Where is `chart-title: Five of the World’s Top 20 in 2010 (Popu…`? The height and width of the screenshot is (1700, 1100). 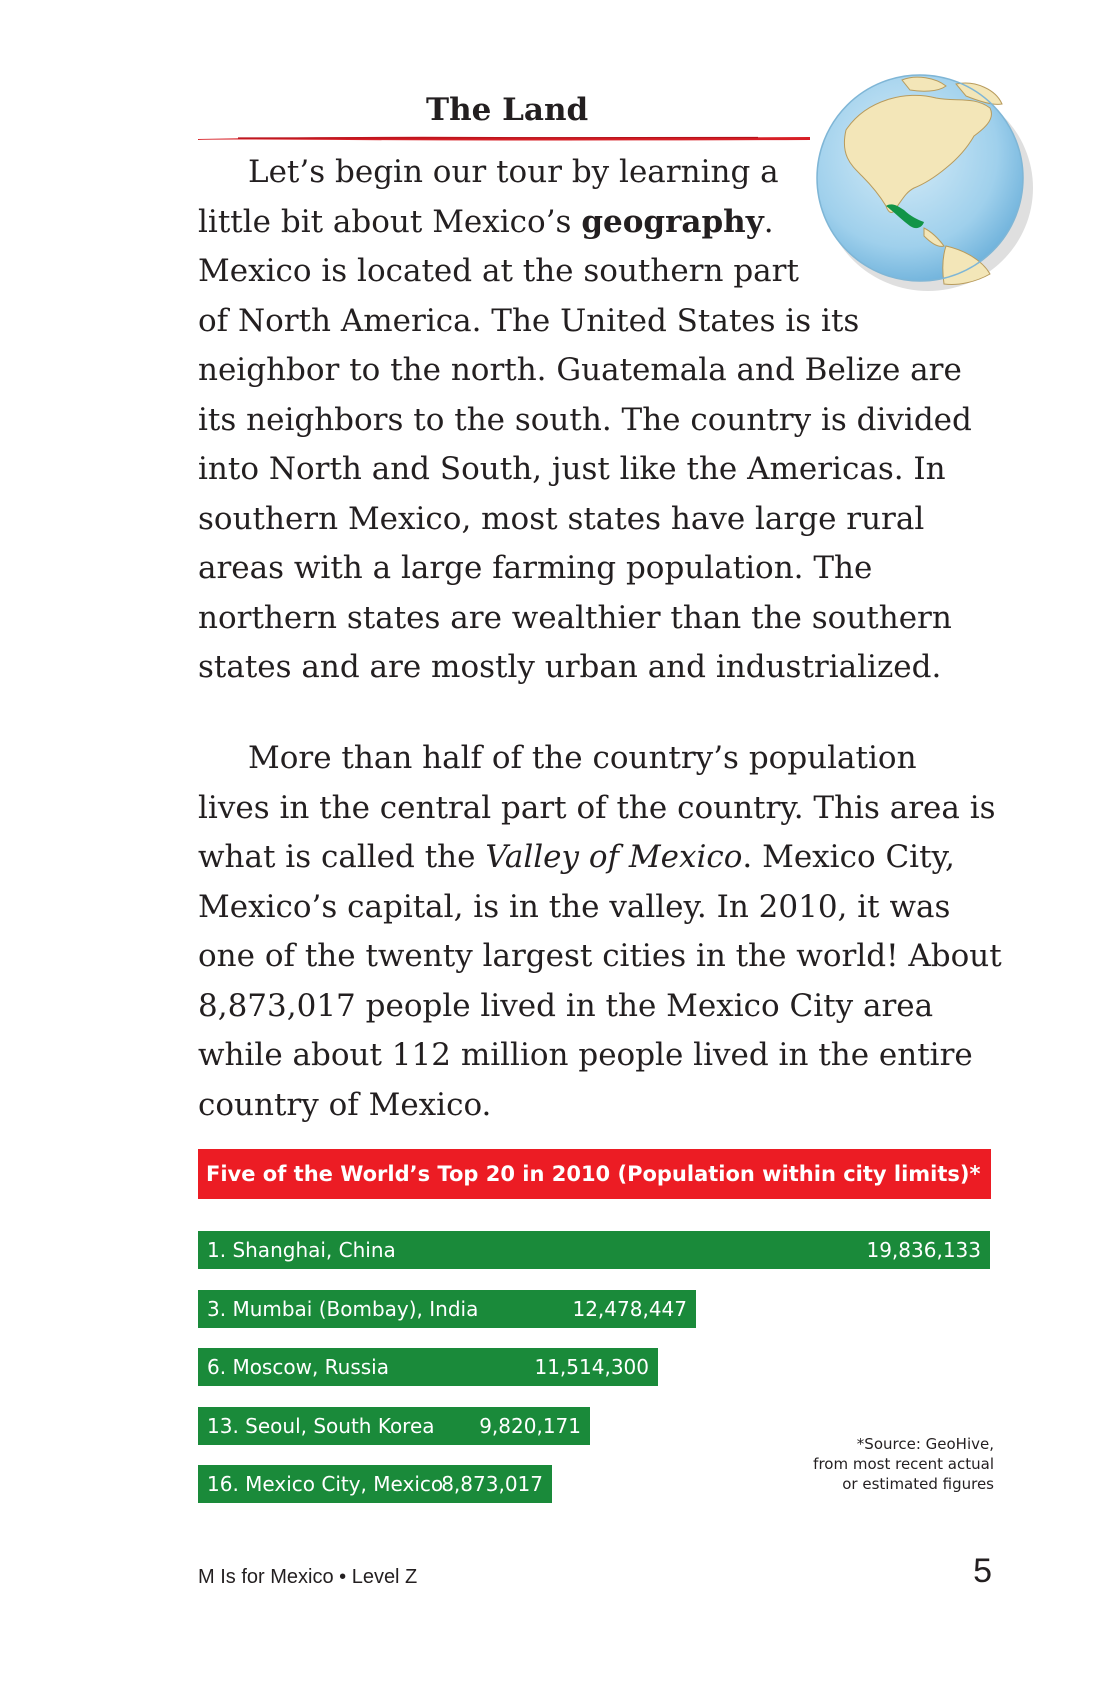 chart-title: Five of the World’s Top 20 in 2010 (Popu… is located at coordinates (594, 1174).